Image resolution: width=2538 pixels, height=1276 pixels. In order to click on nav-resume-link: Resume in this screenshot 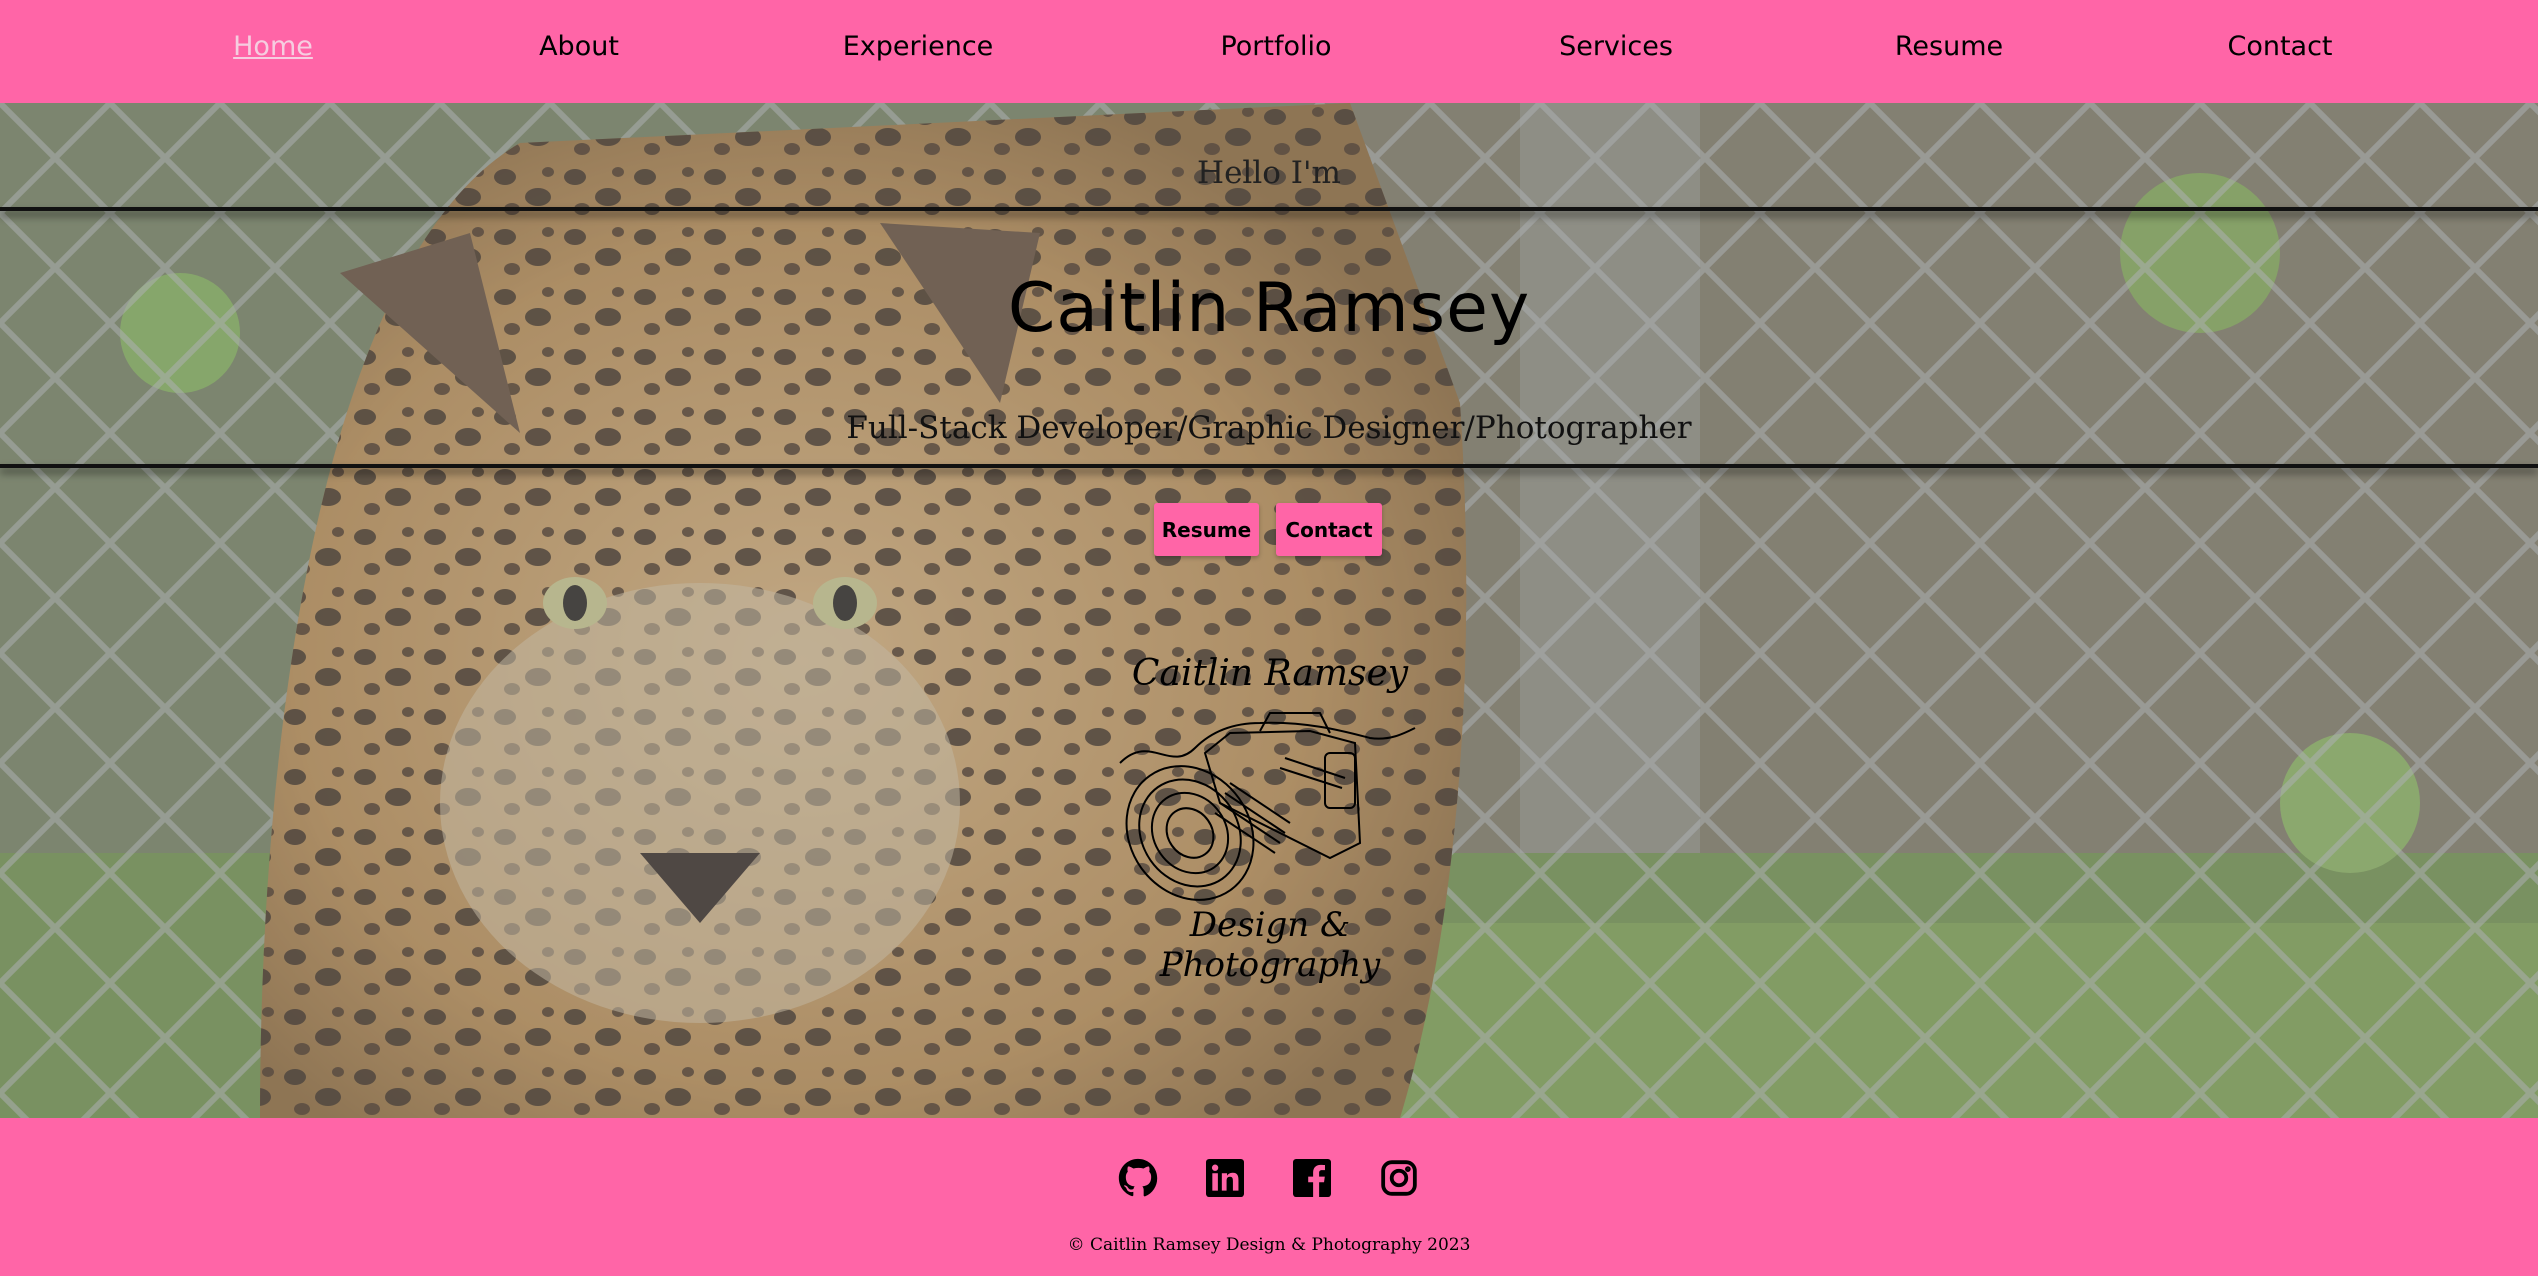, I will do `click(1949, 46)`.